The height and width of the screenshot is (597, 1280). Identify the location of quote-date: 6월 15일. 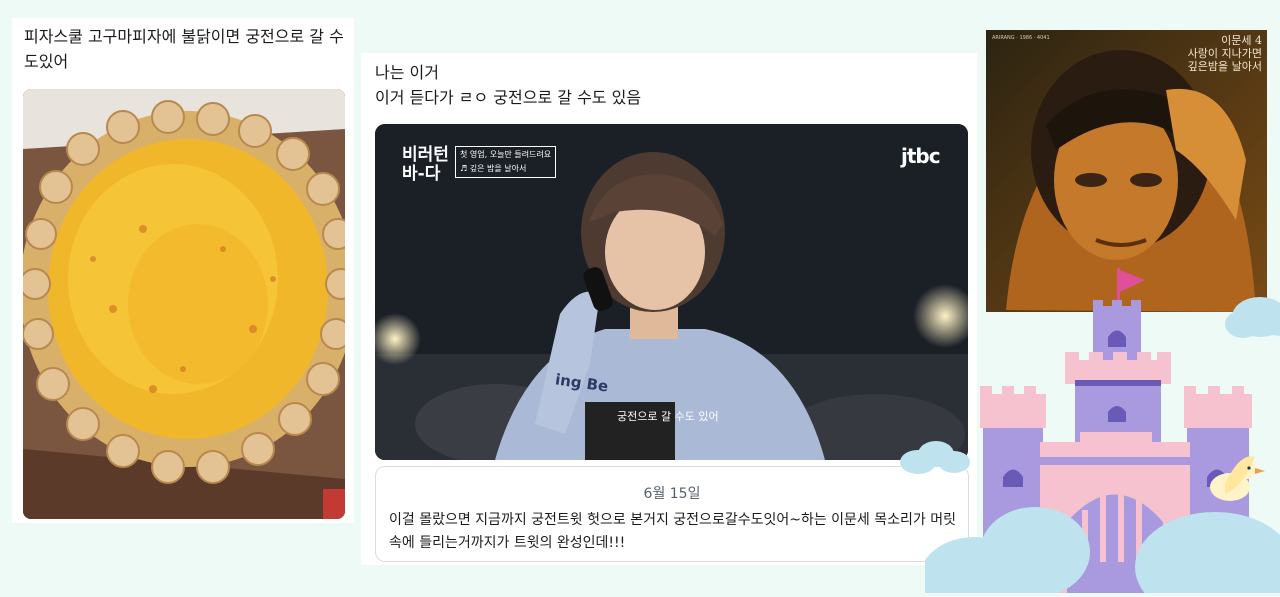
(672, 494).